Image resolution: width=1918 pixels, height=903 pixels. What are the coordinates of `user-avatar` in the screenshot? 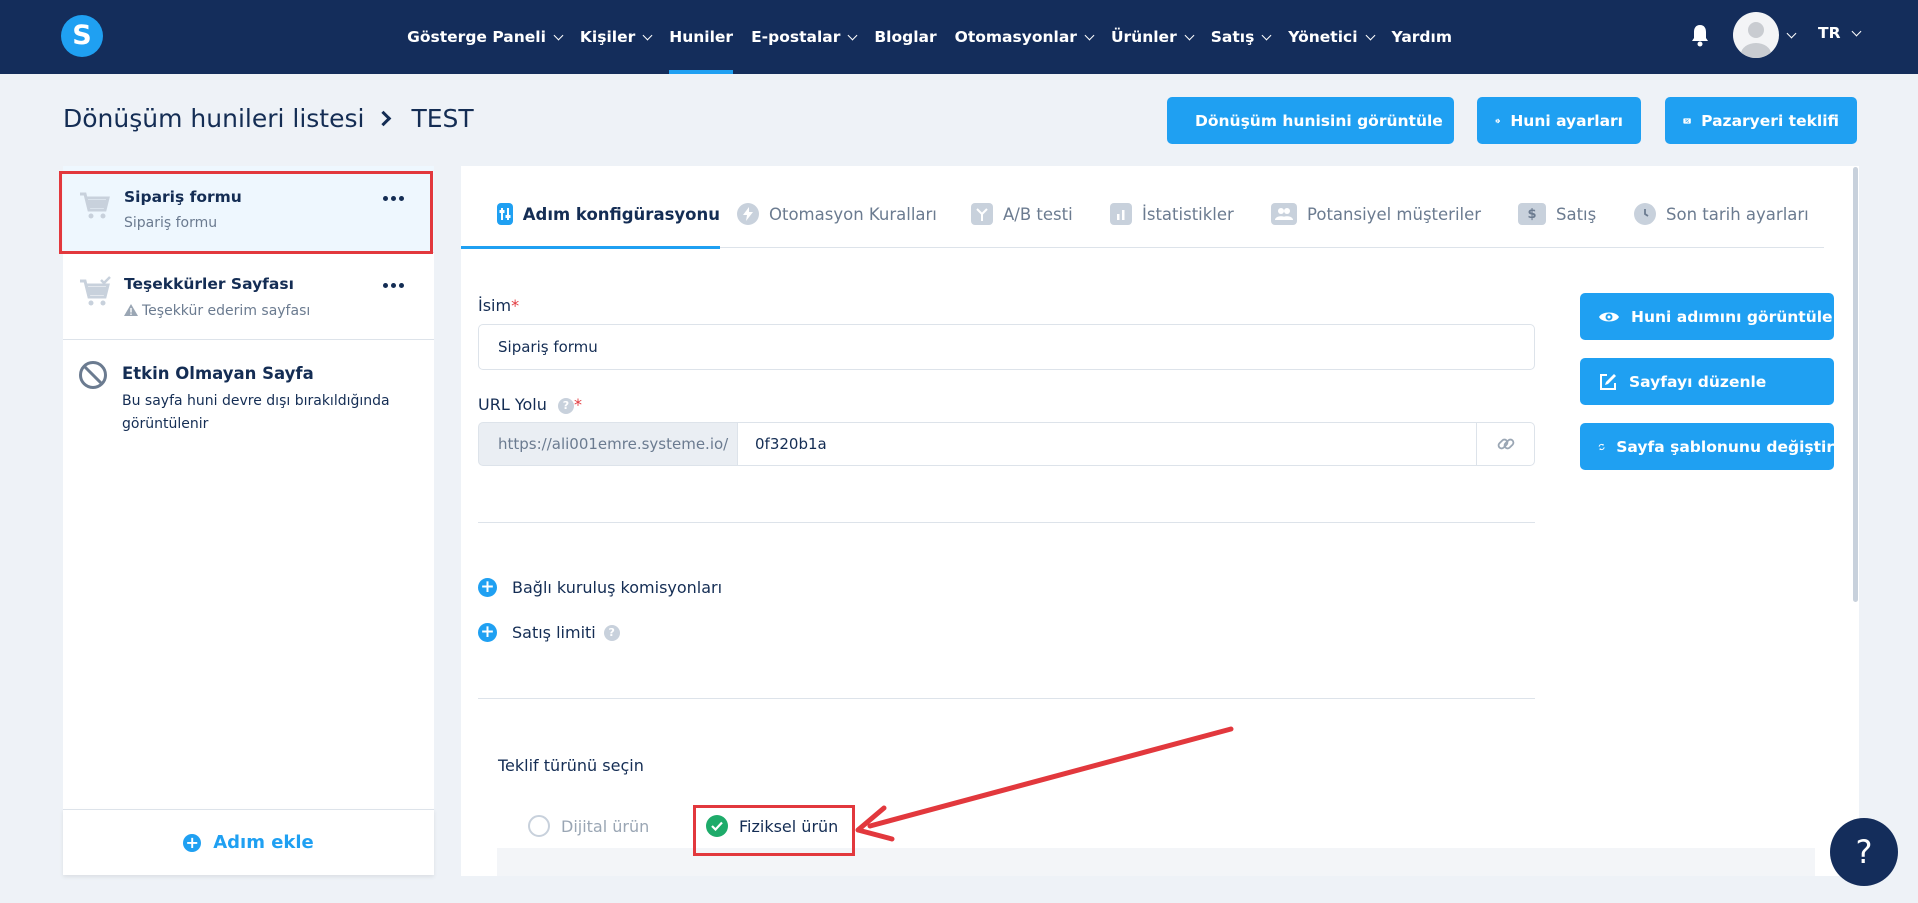 It's located at (1756, 35).